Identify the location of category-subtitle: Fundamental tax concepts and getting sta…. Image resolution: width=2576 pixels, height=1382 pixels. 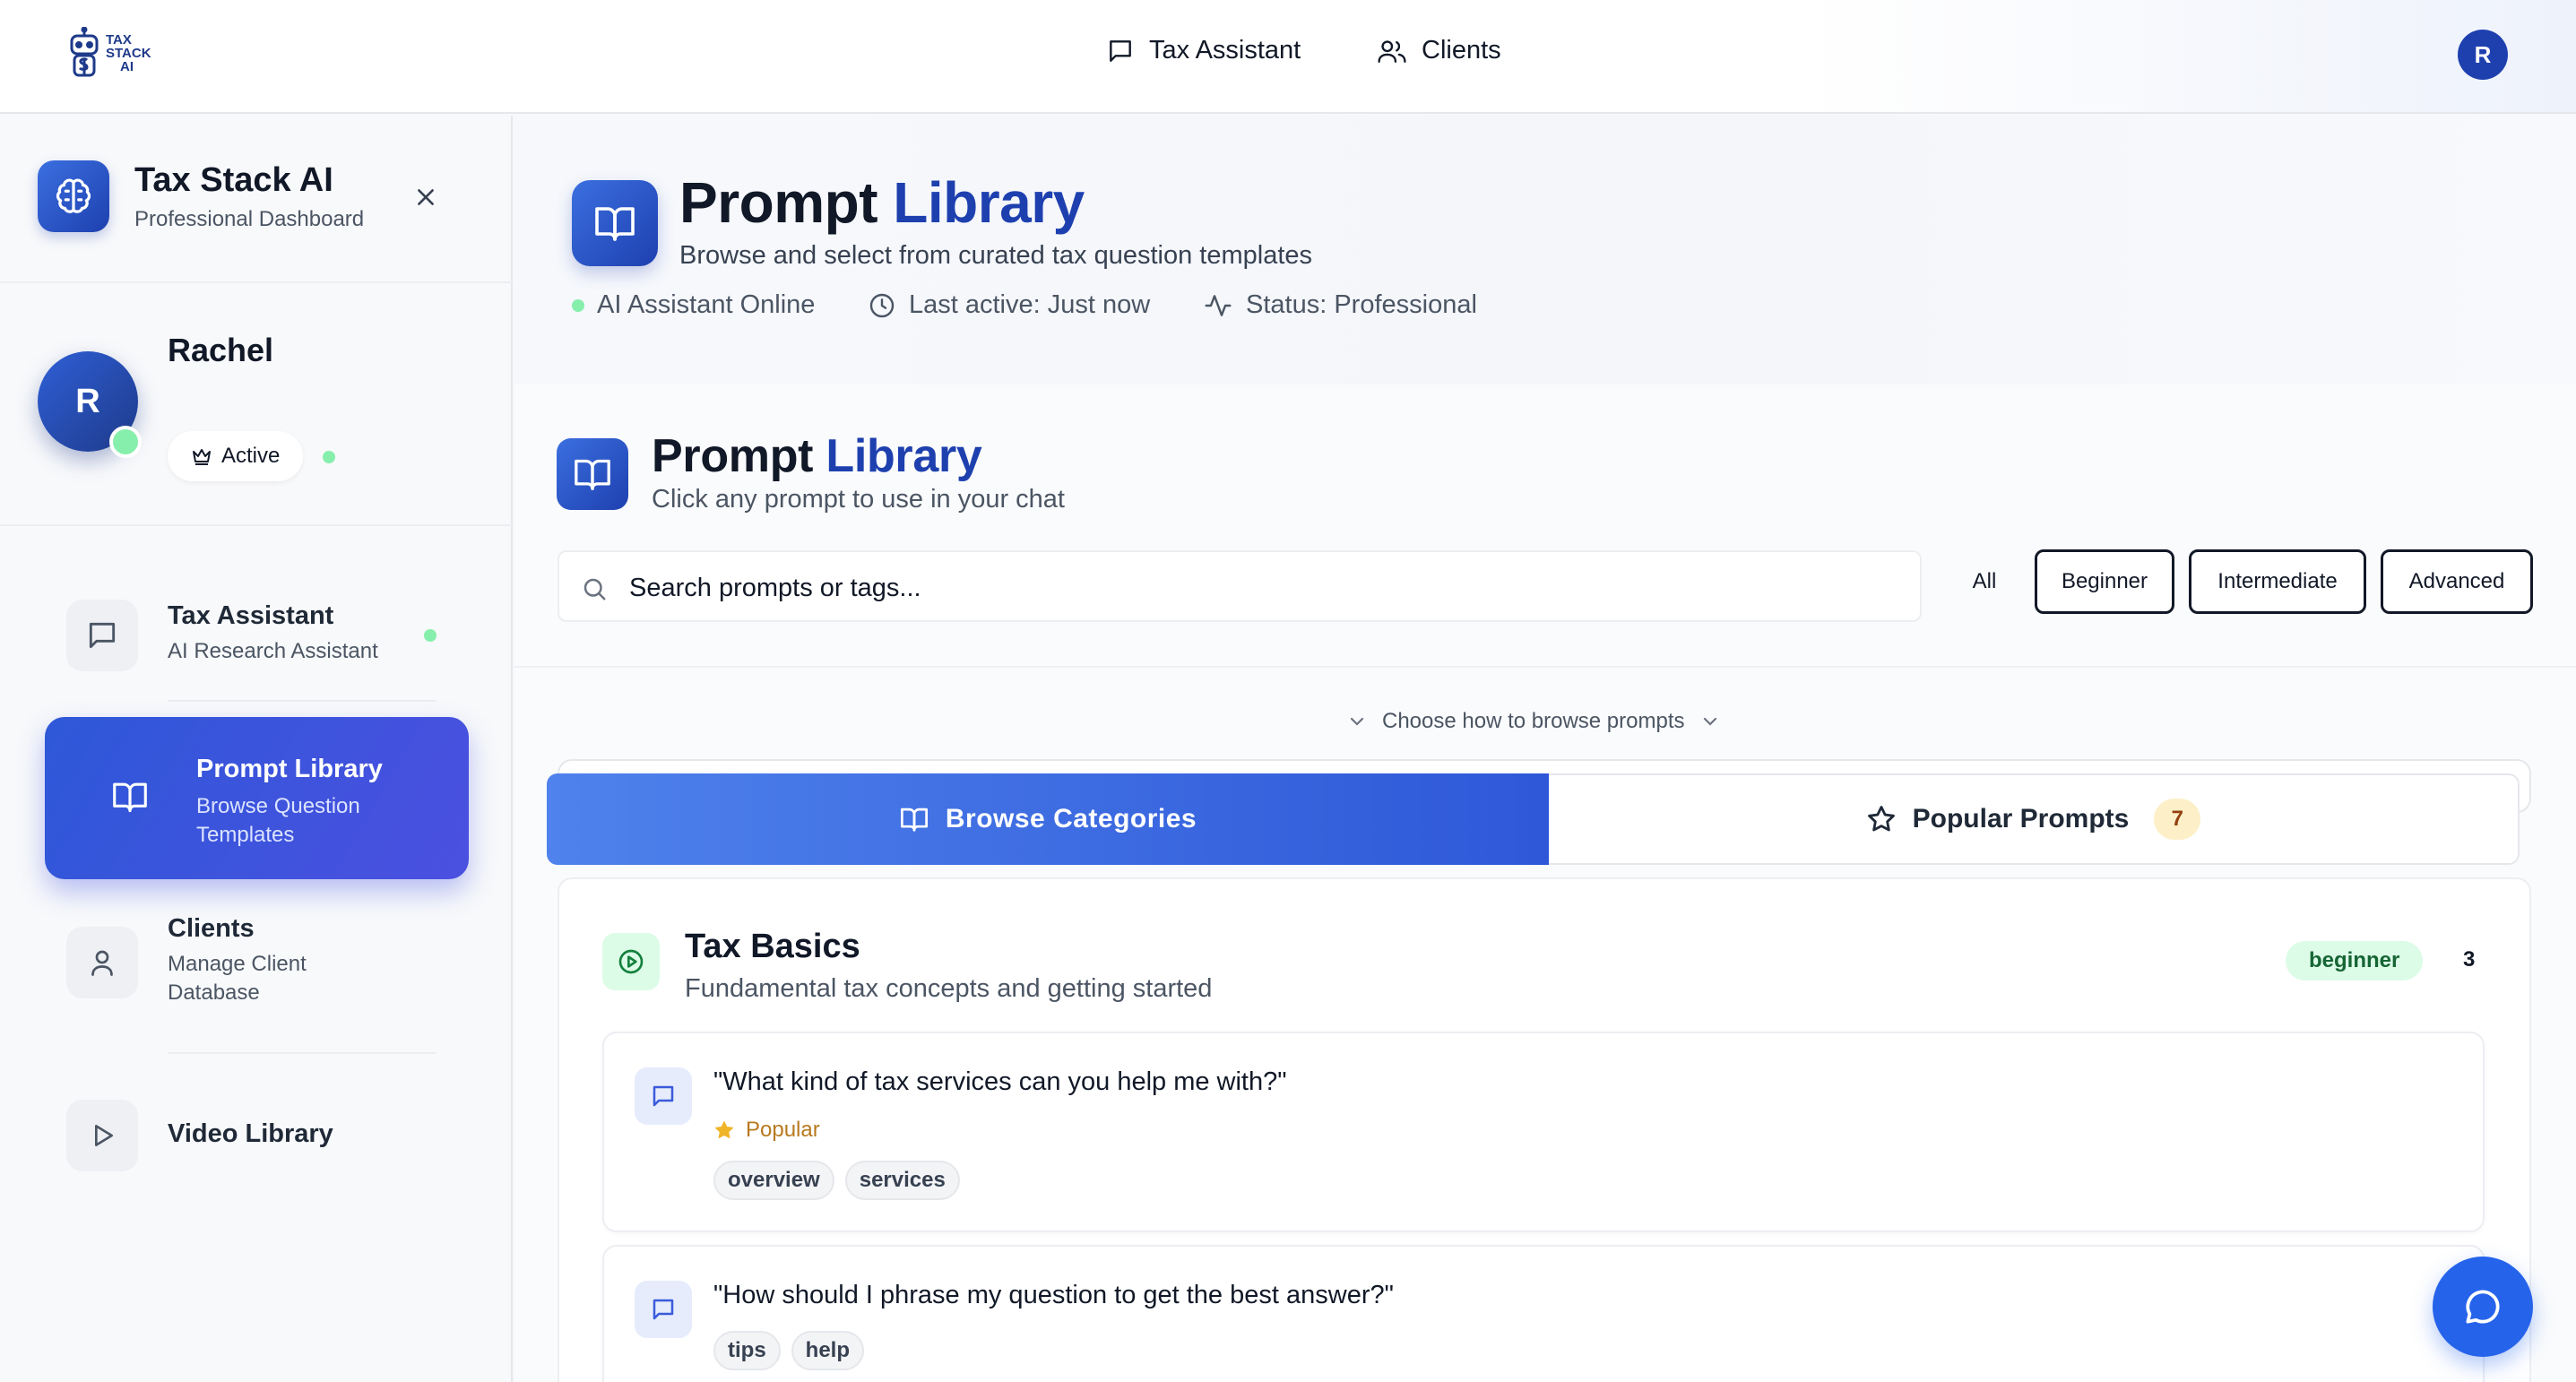
(949, 988).